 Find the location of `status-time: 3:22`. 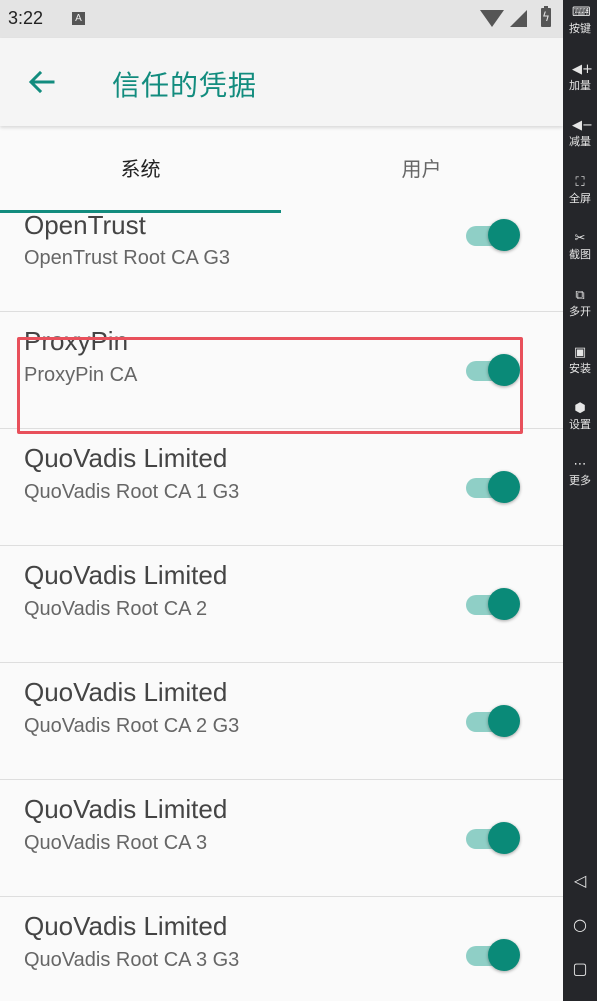

status-time: 3:22 is located at coordinates (26, 18).